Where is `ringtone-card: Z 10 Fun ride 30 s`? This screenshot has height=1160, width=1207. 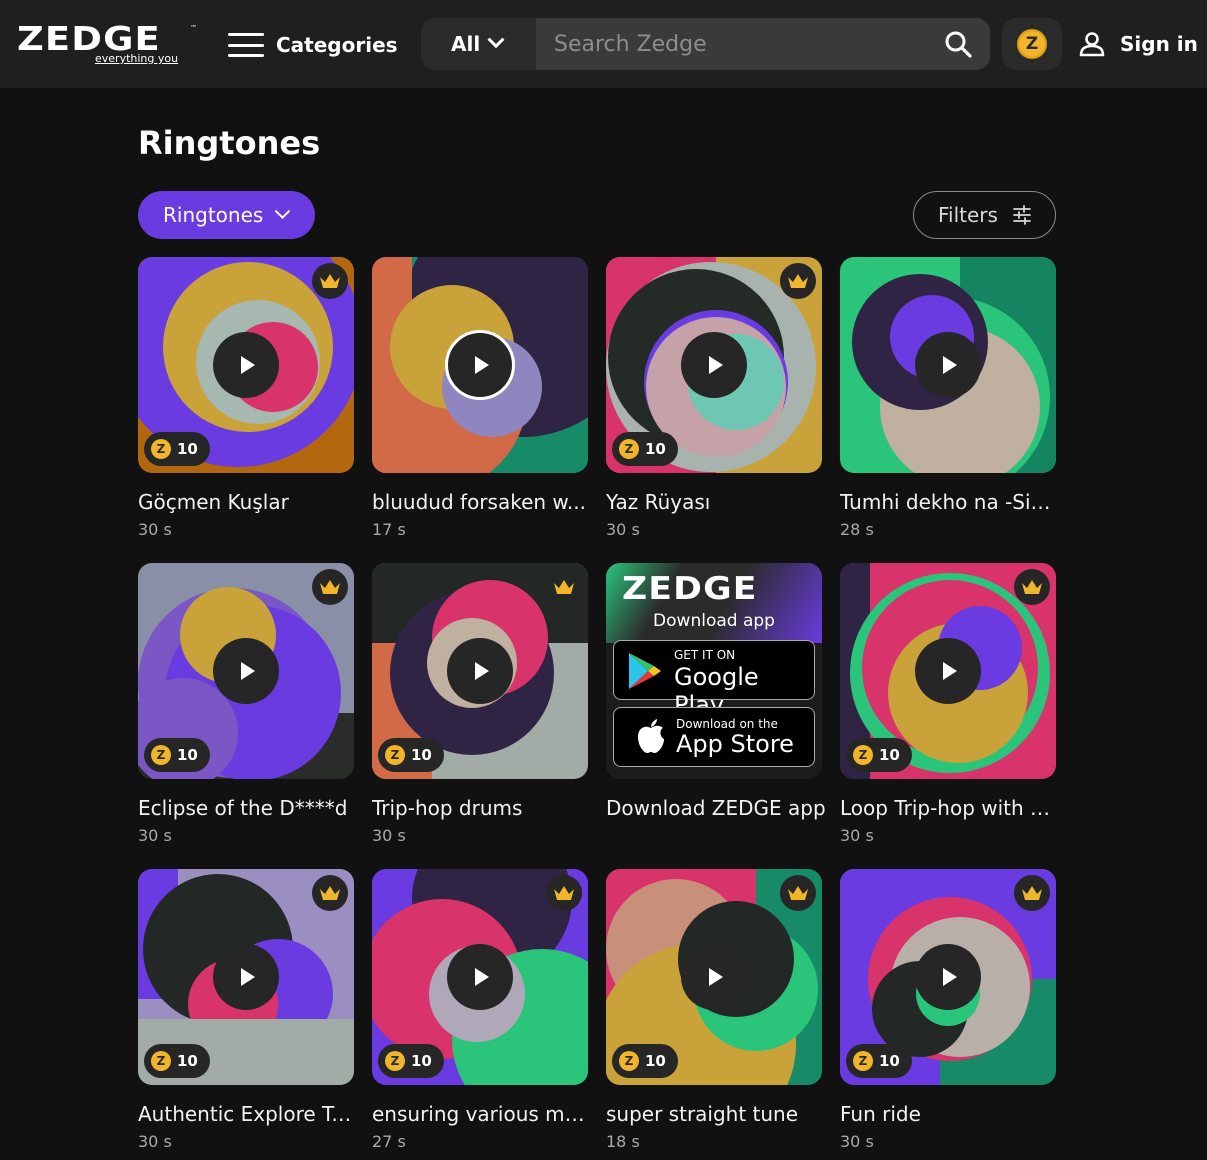 ringtone-card: Z 10 Fun ride 30 s is located at coordinates (948, 1010).